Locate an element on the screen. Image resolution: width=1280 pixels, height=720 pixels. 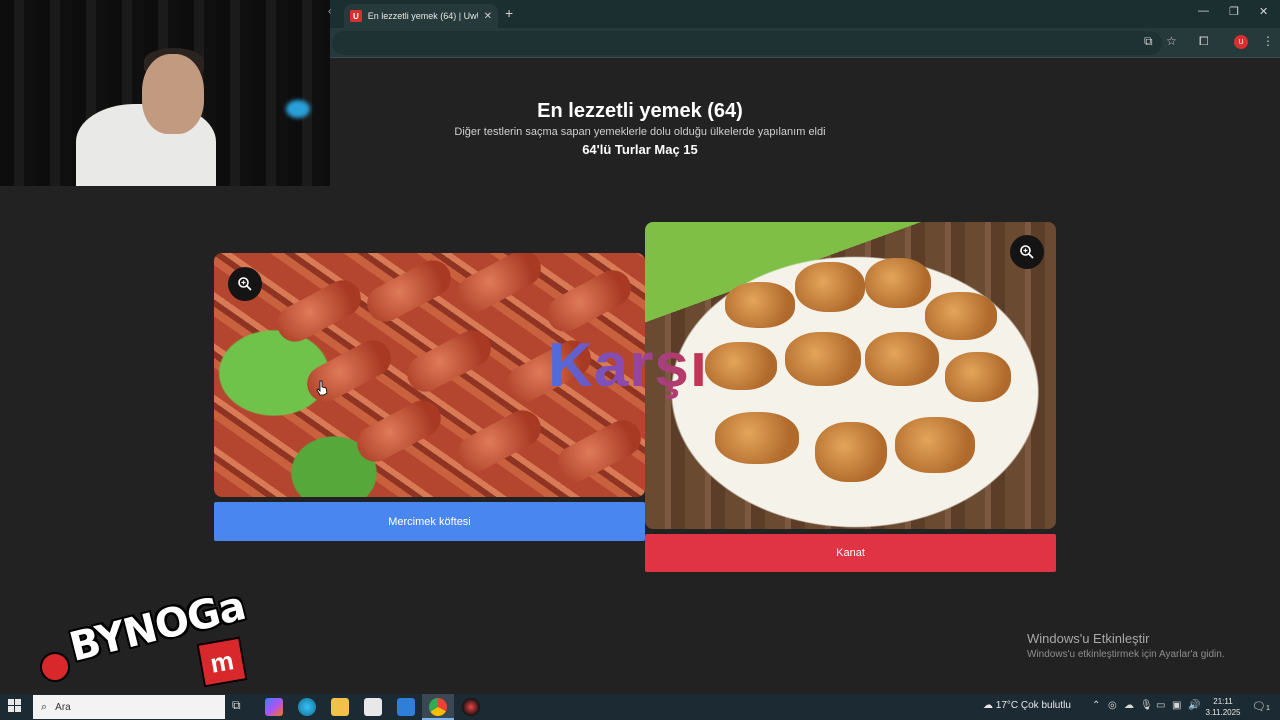
edge-browser-icon is located at coordinates (307, 707).